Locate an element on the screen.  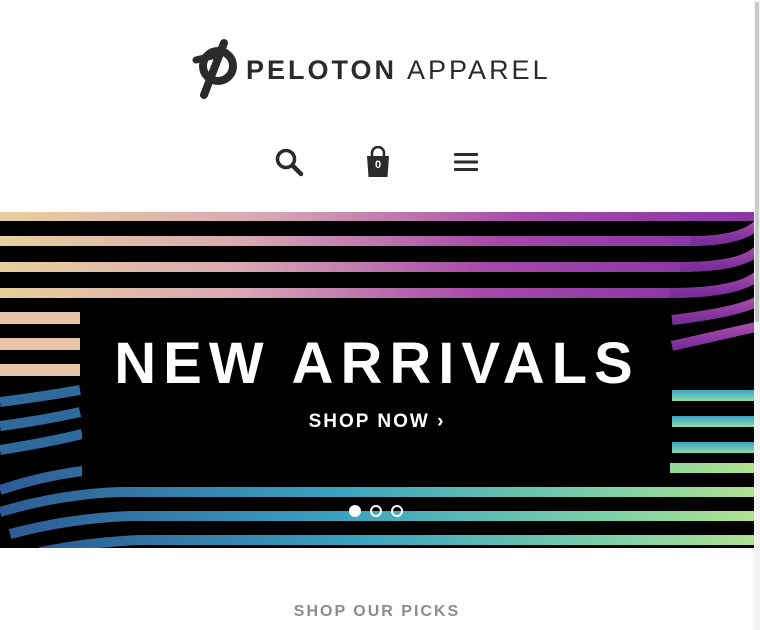
search-button is located at coordinates (289, 162).